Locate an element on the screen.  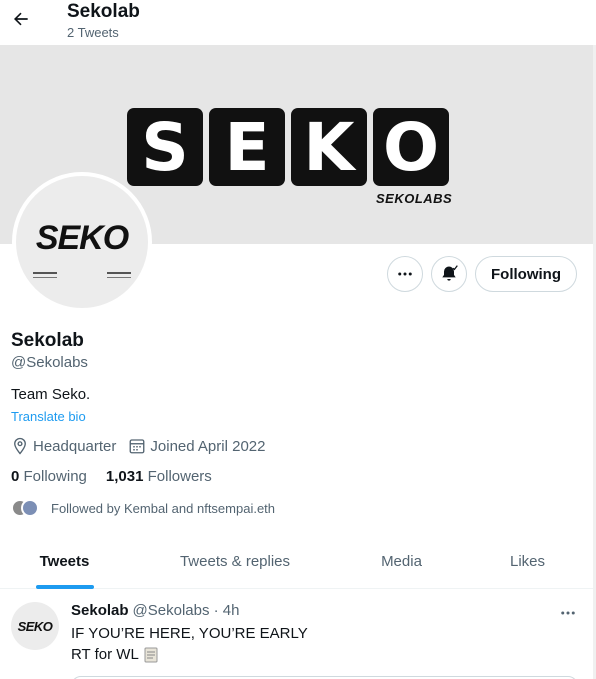
active-tab-indicator is located at coordinates (64, 587).